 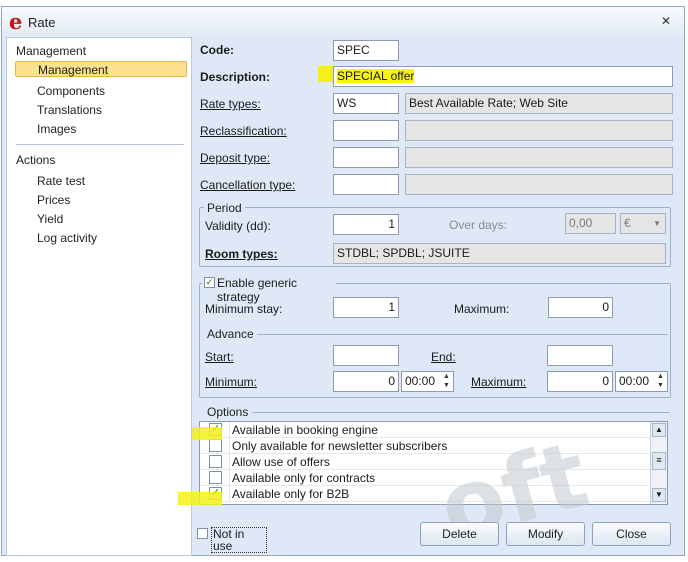 I want to click on sidebar-item-label: Management, so click(x=73, y=70).